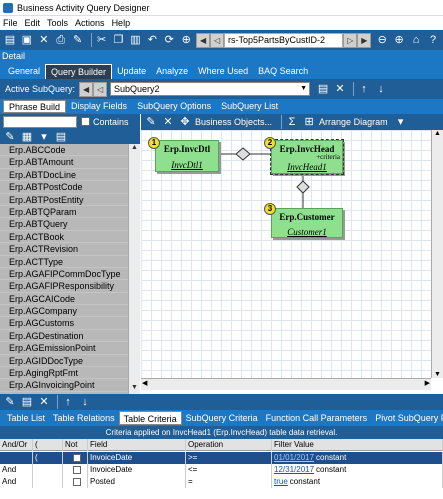  What do you see at coordinates (229, 445) in the screenshot?
I see `col-operation-header: Operation` at bounding box center [229, 445].